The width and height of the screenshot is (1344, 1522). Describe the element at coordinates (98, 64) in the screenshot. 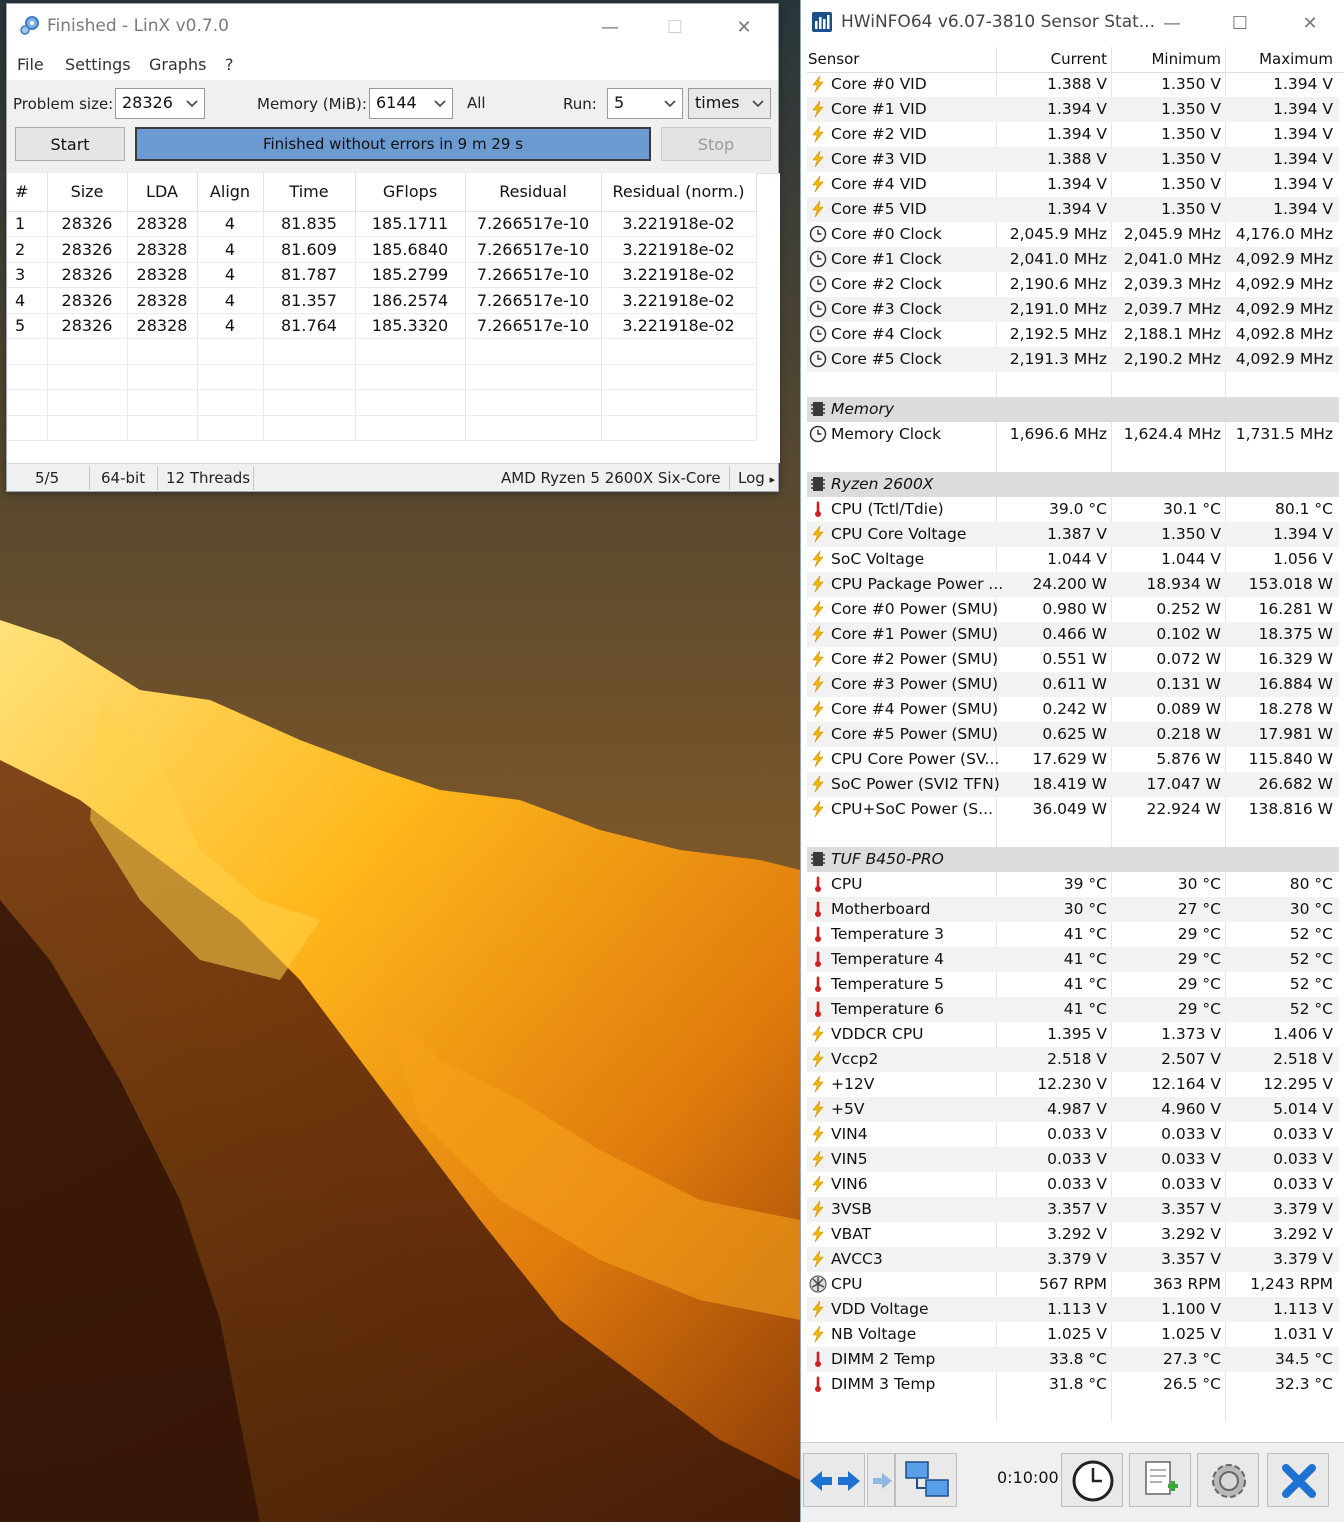

I see `menu-settings: Settings` at that location.